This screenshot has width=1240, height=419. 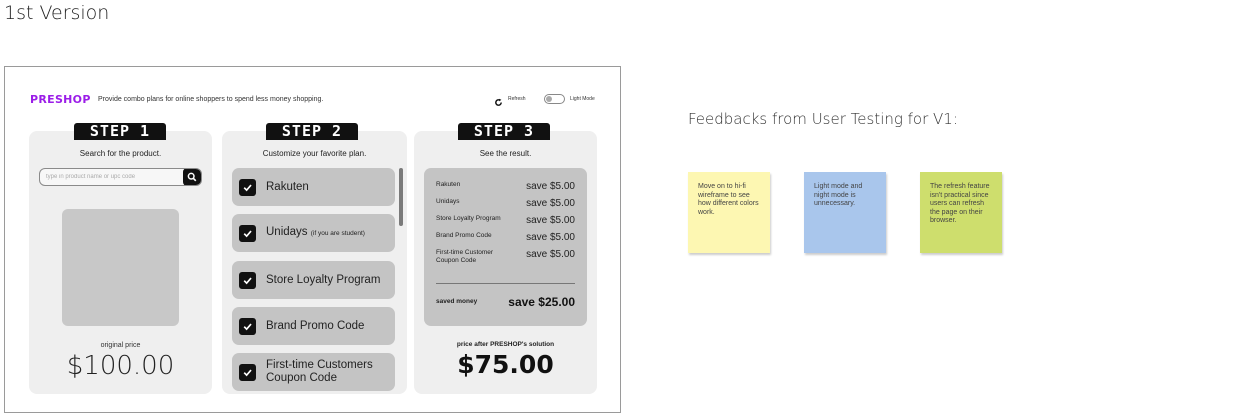 What do you see at coordinates (517, 98) in the screenshot?
I see `refresh-label: Refresh` at bounding box center [517, 98].